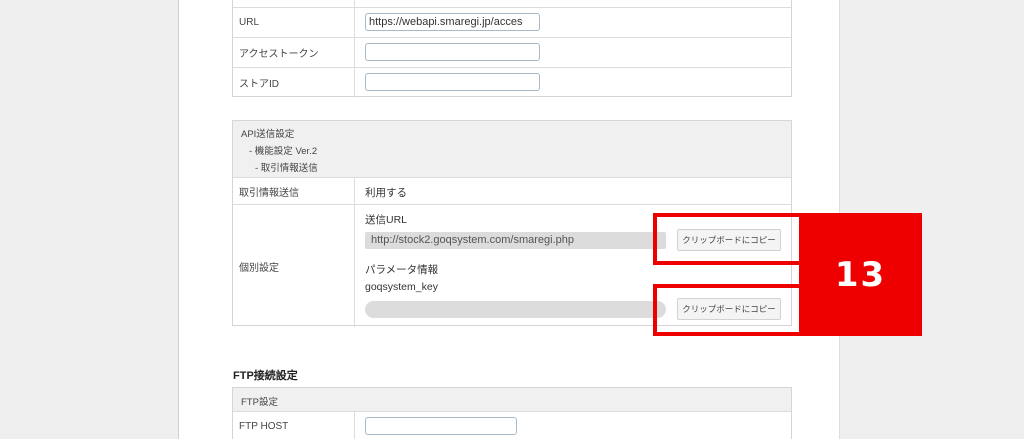 The image size is (1024, 439). What do you see at coordinates (860, 274) in the screenshot?
I see `step-number-badge: 13` at bounding box center [860, 274].